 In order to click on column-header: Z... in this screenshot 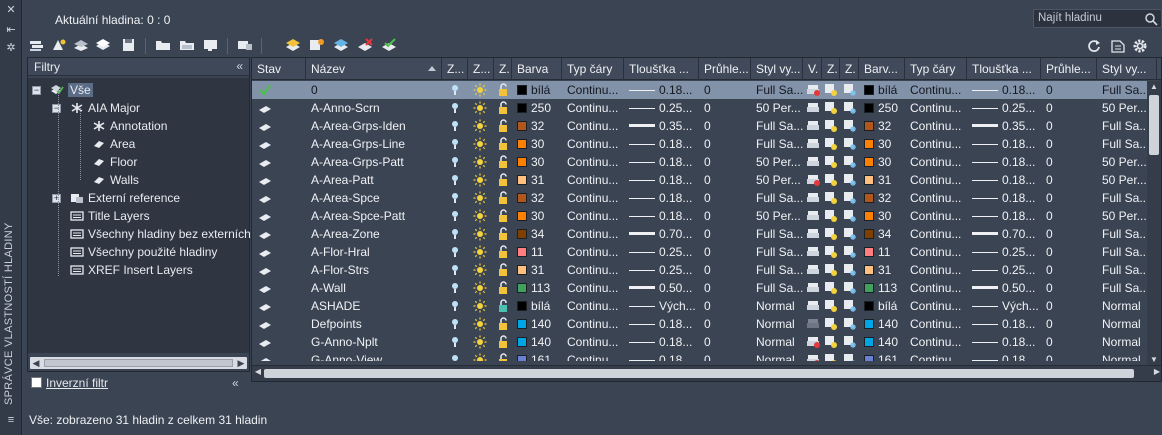, I will do `click(455, 69)`.